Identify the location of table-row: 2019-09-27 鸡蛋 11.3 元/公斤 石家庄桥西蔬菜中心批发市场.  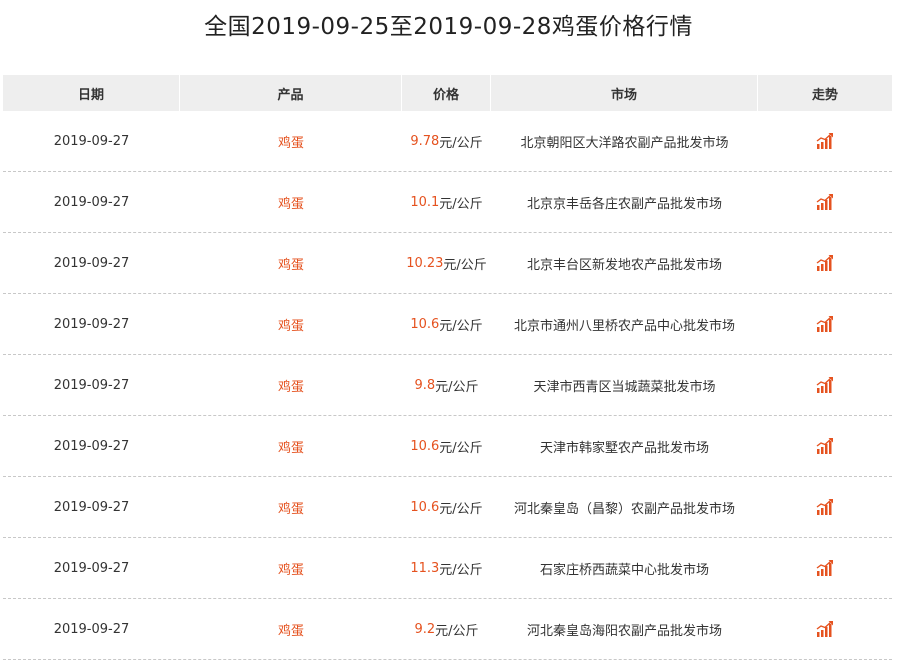
(447, 568).